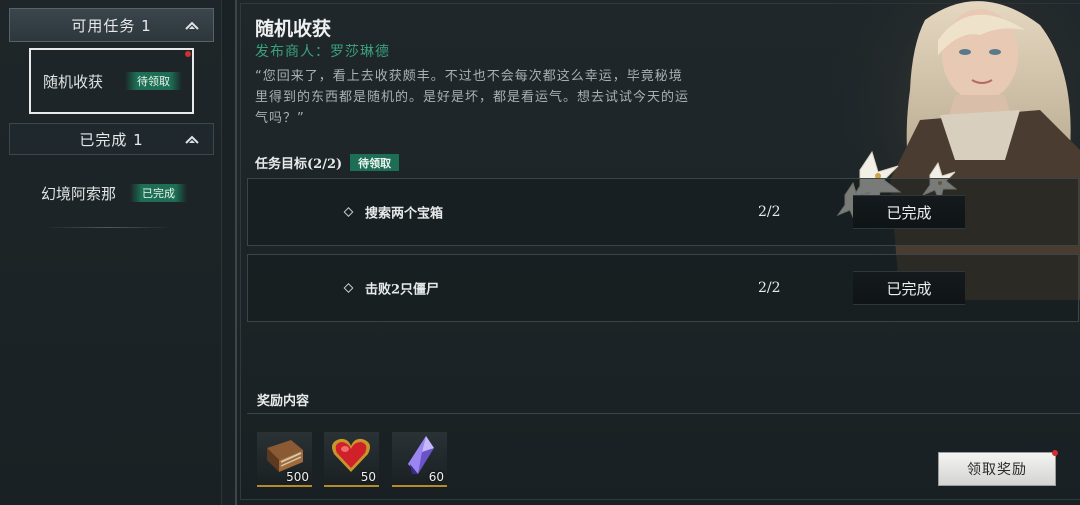 The height and width of the screenshot is (505, 1080). Describe the element at coordinates (404, 214) in the screenshot. I see `objective-name: 搜索两个宝箱` at that location.